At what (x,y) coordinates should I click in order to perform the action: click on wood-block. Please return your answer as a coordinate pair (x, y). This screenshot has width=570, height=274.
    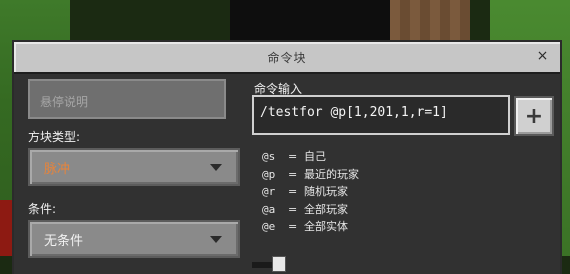
    Looking at the image, I should click on (430, 20).